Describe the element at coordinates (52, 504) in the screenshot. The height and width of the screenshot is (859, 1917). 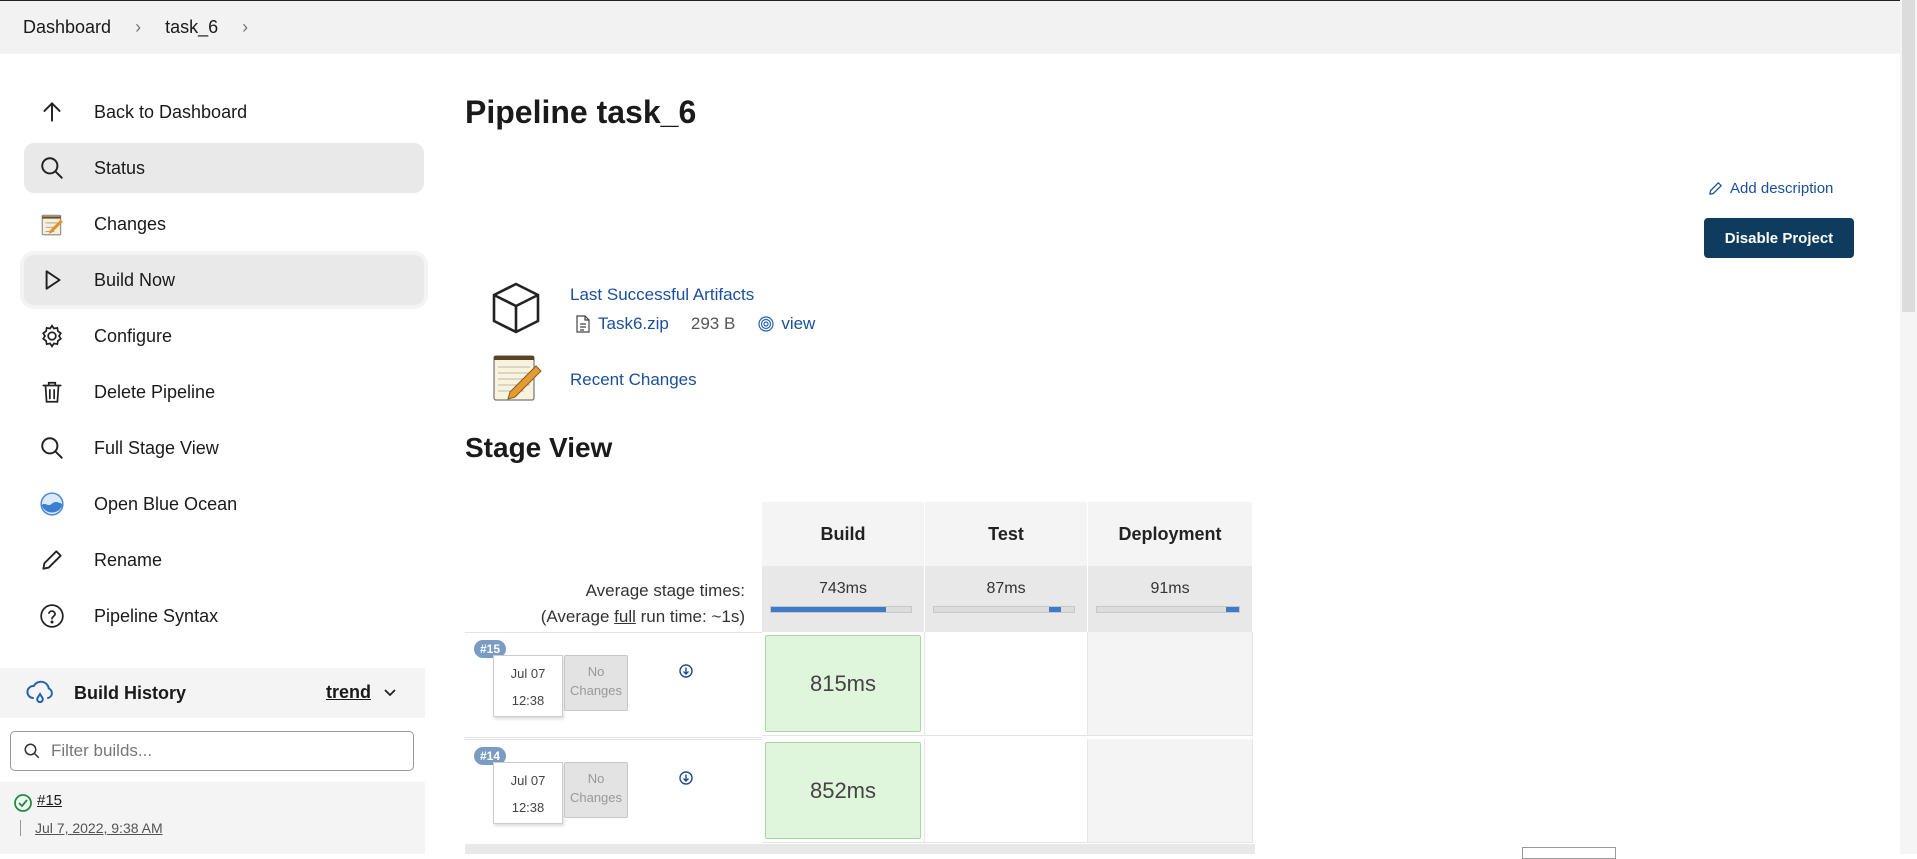
I see `blue-ocean-icon` at that location.